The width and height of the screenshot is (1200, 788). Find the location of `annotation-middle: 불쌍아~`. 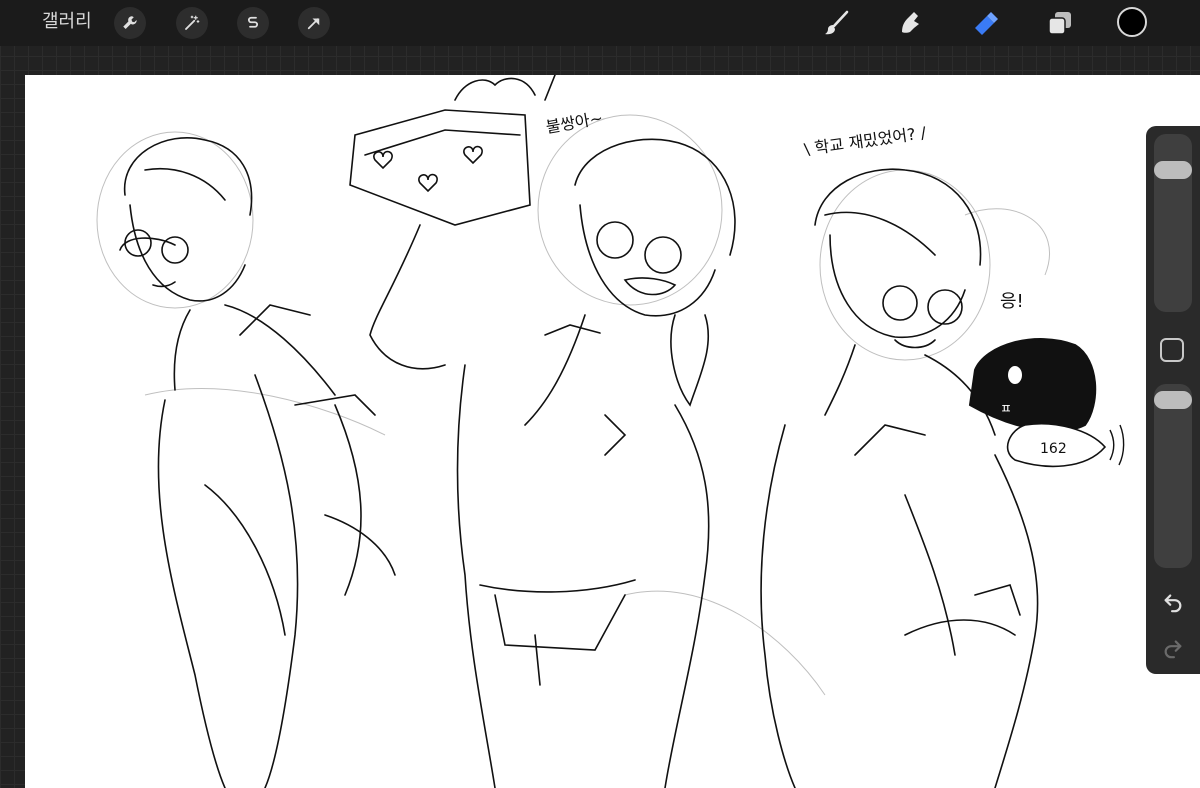

annotation-middle: 불쌍아~ is located at coordinates (574, 122).